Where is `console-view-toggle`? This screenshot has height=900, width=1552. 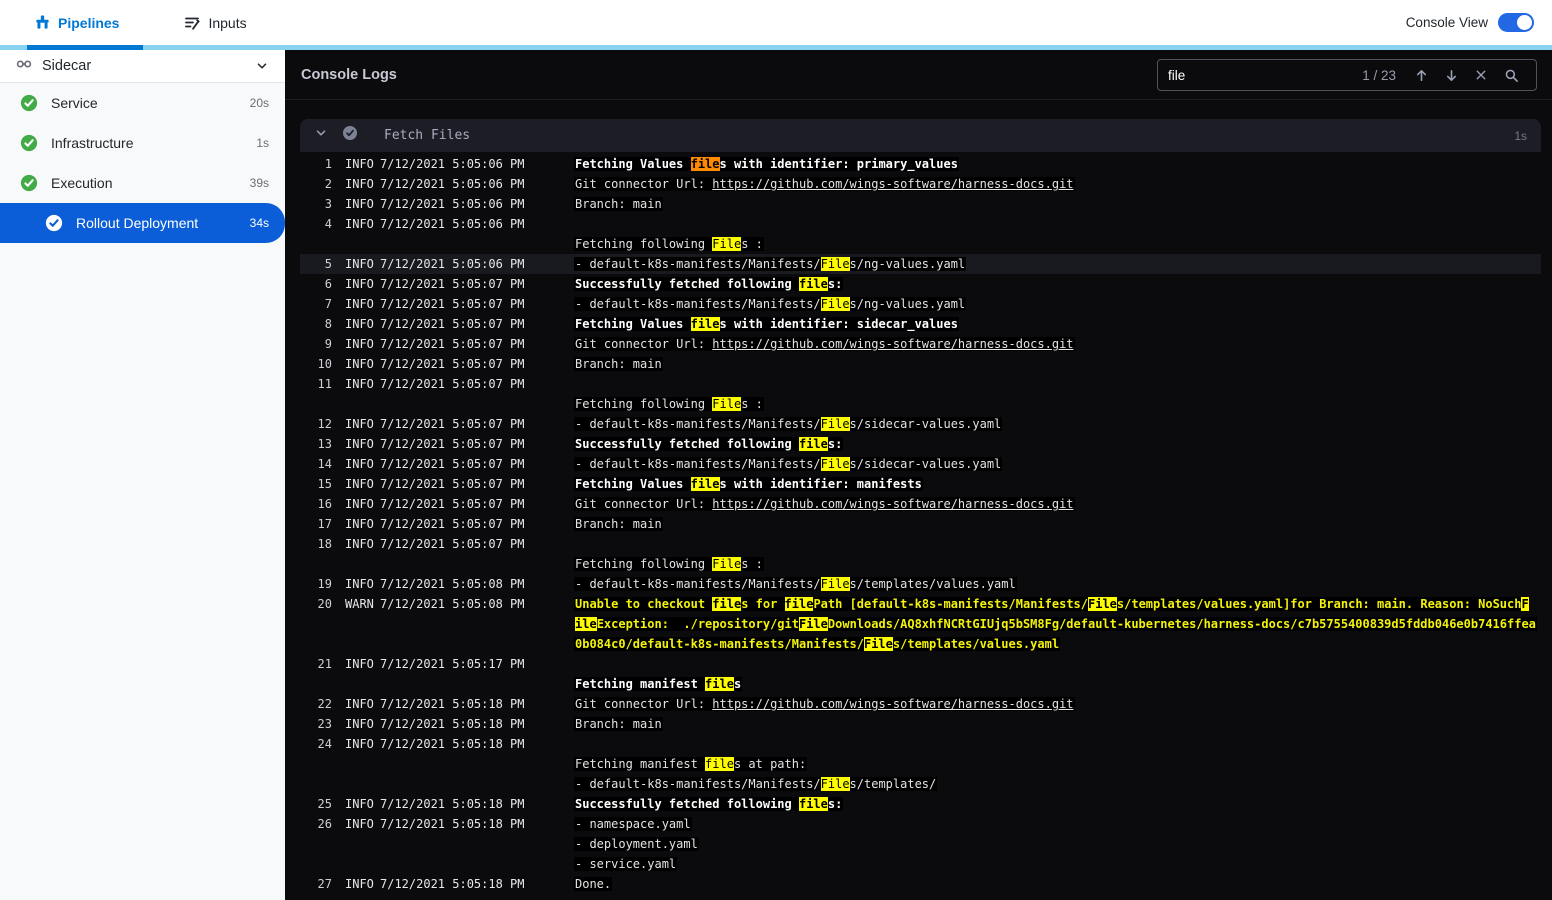
console-view-toggle is located at coordinates (1516, 22).